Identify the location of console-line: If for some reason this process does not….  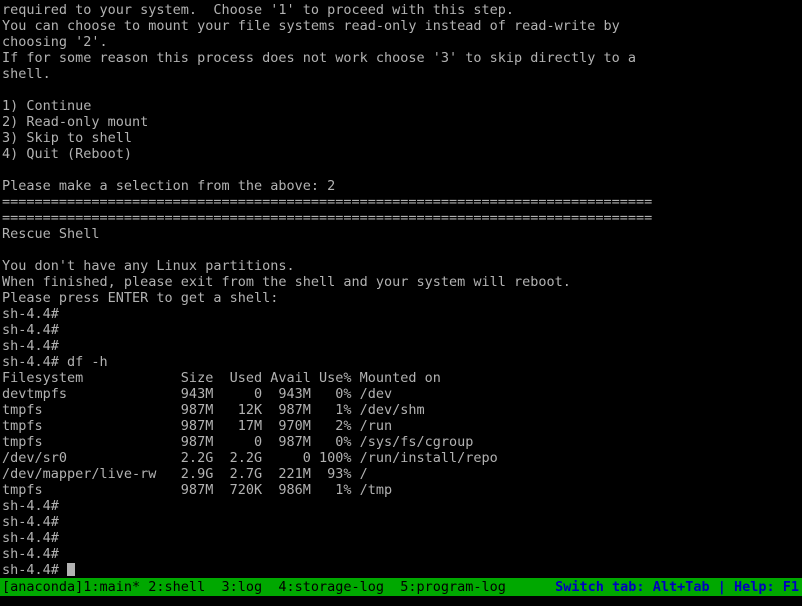
(319, 58).